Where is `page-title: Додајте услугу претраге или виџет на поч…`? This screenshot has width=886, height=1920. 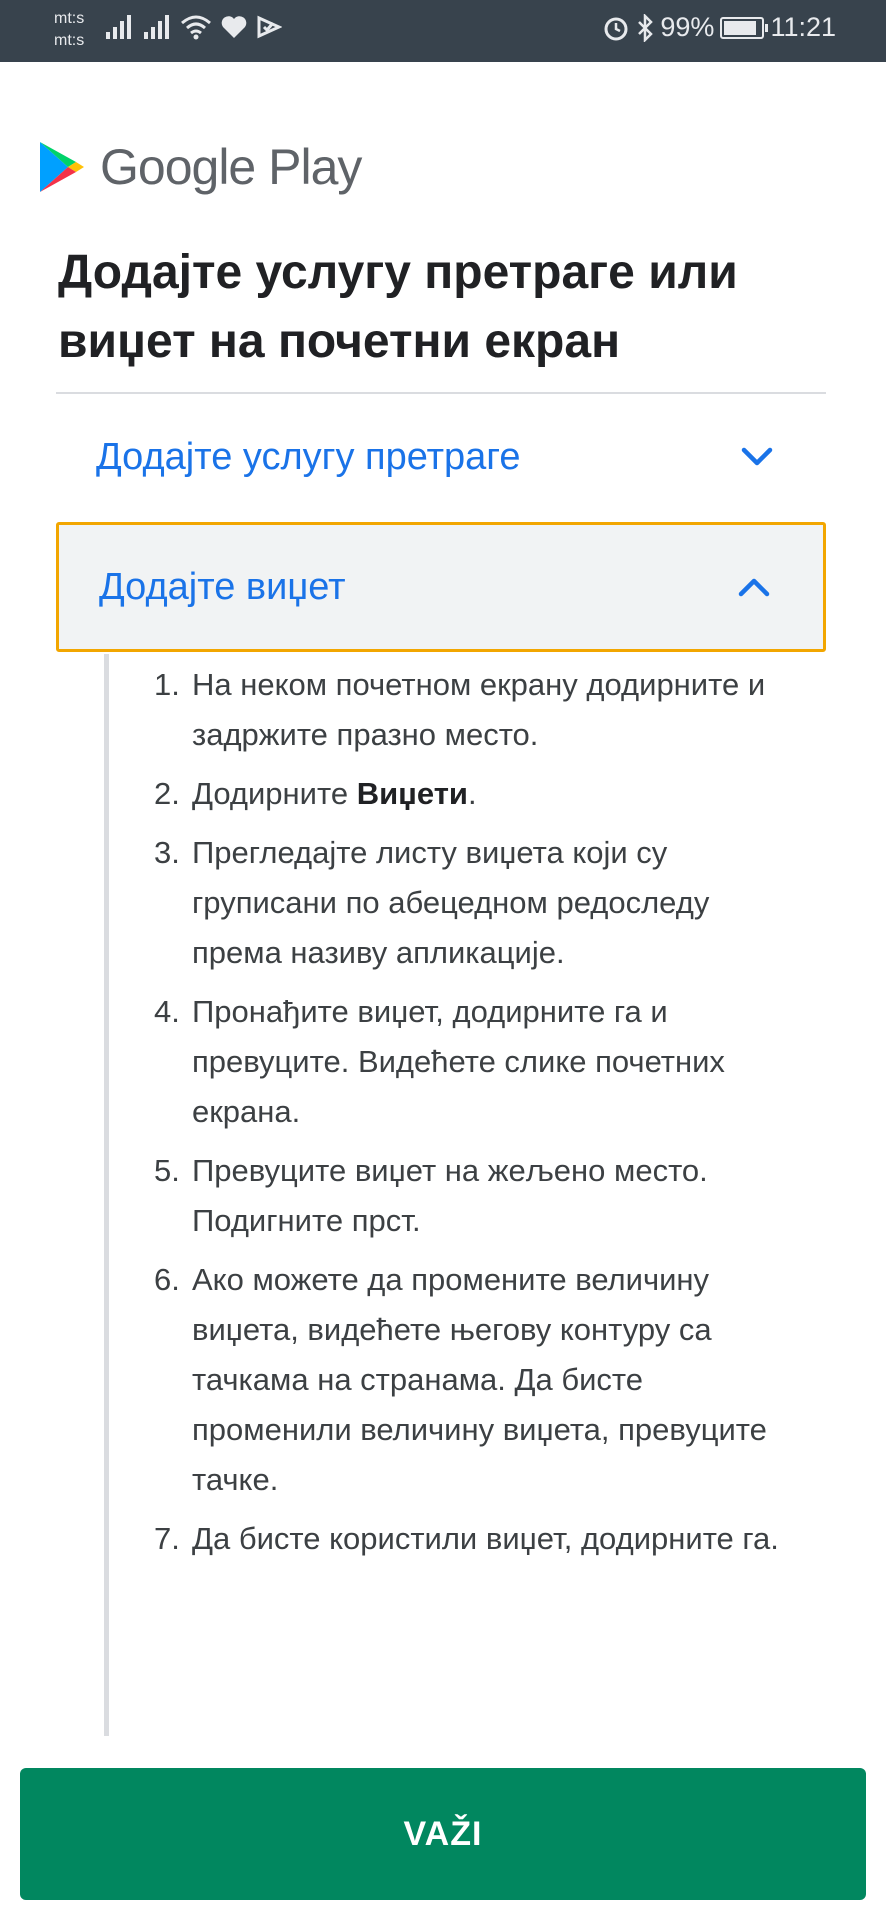 page-title: Додајте услугу претраге или виџет на поч… is located at coordinates (398, 307).